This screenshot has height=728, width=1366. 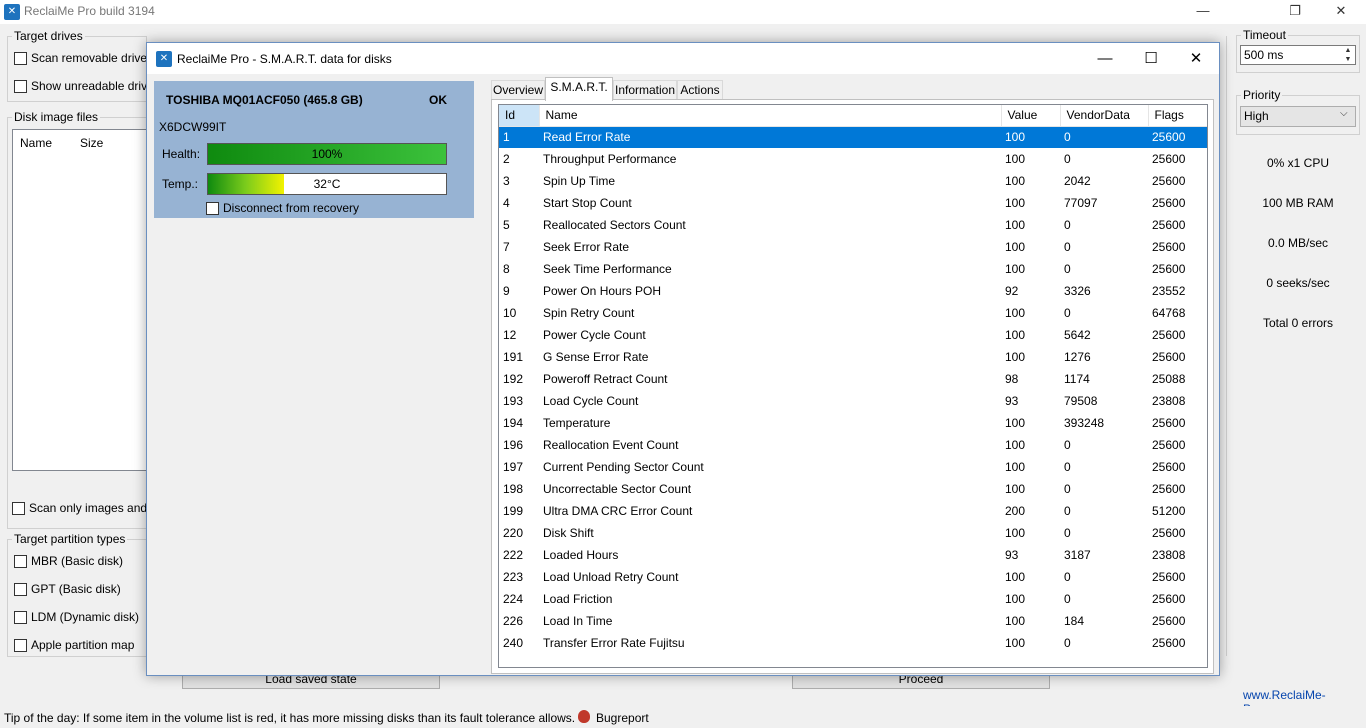 What do you see at coordinates (1169, 379) in the screenshot?
I see `cell-flags: 25088` at bounding box center [1169, 379].